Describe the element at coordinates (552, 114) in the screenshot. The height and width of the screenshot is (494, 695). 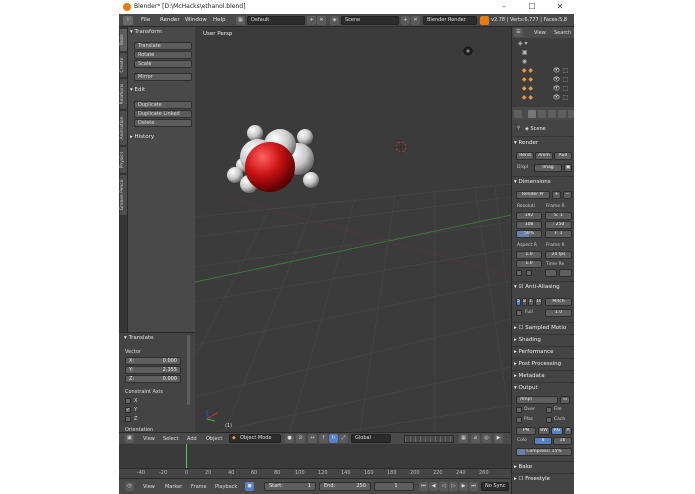
I see `scene-tab-icon` at that location.